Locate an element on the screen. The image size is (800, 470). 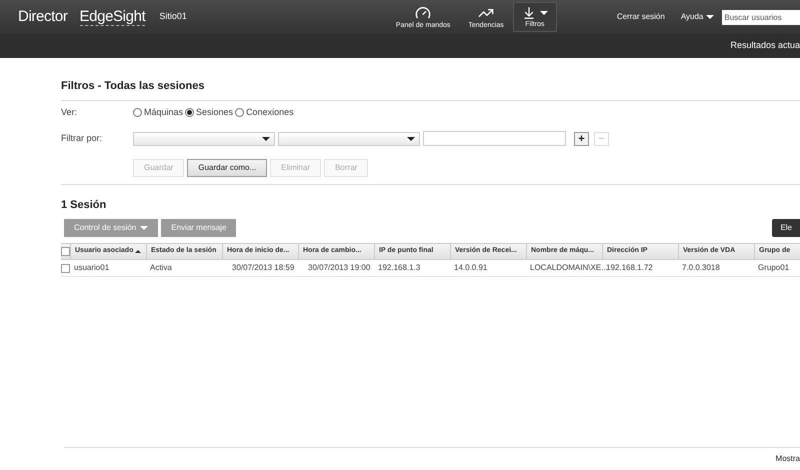
table-cell: 7.0.0.3018 is located at coordinates (701, 267).